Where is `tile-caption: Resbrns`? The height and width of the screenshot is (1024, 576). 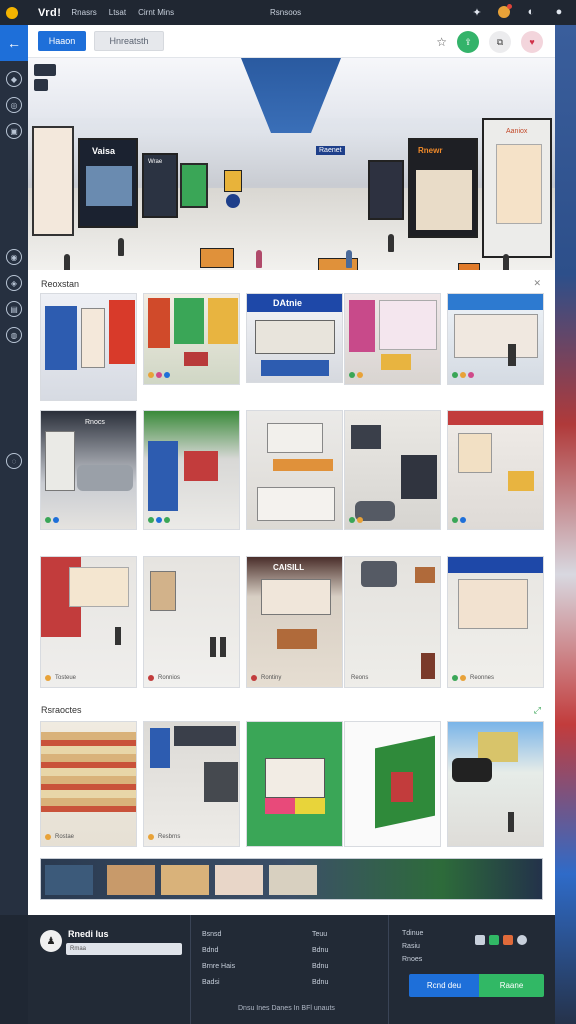
tile-caption: Resbrns is located at coordinates (169, 837).